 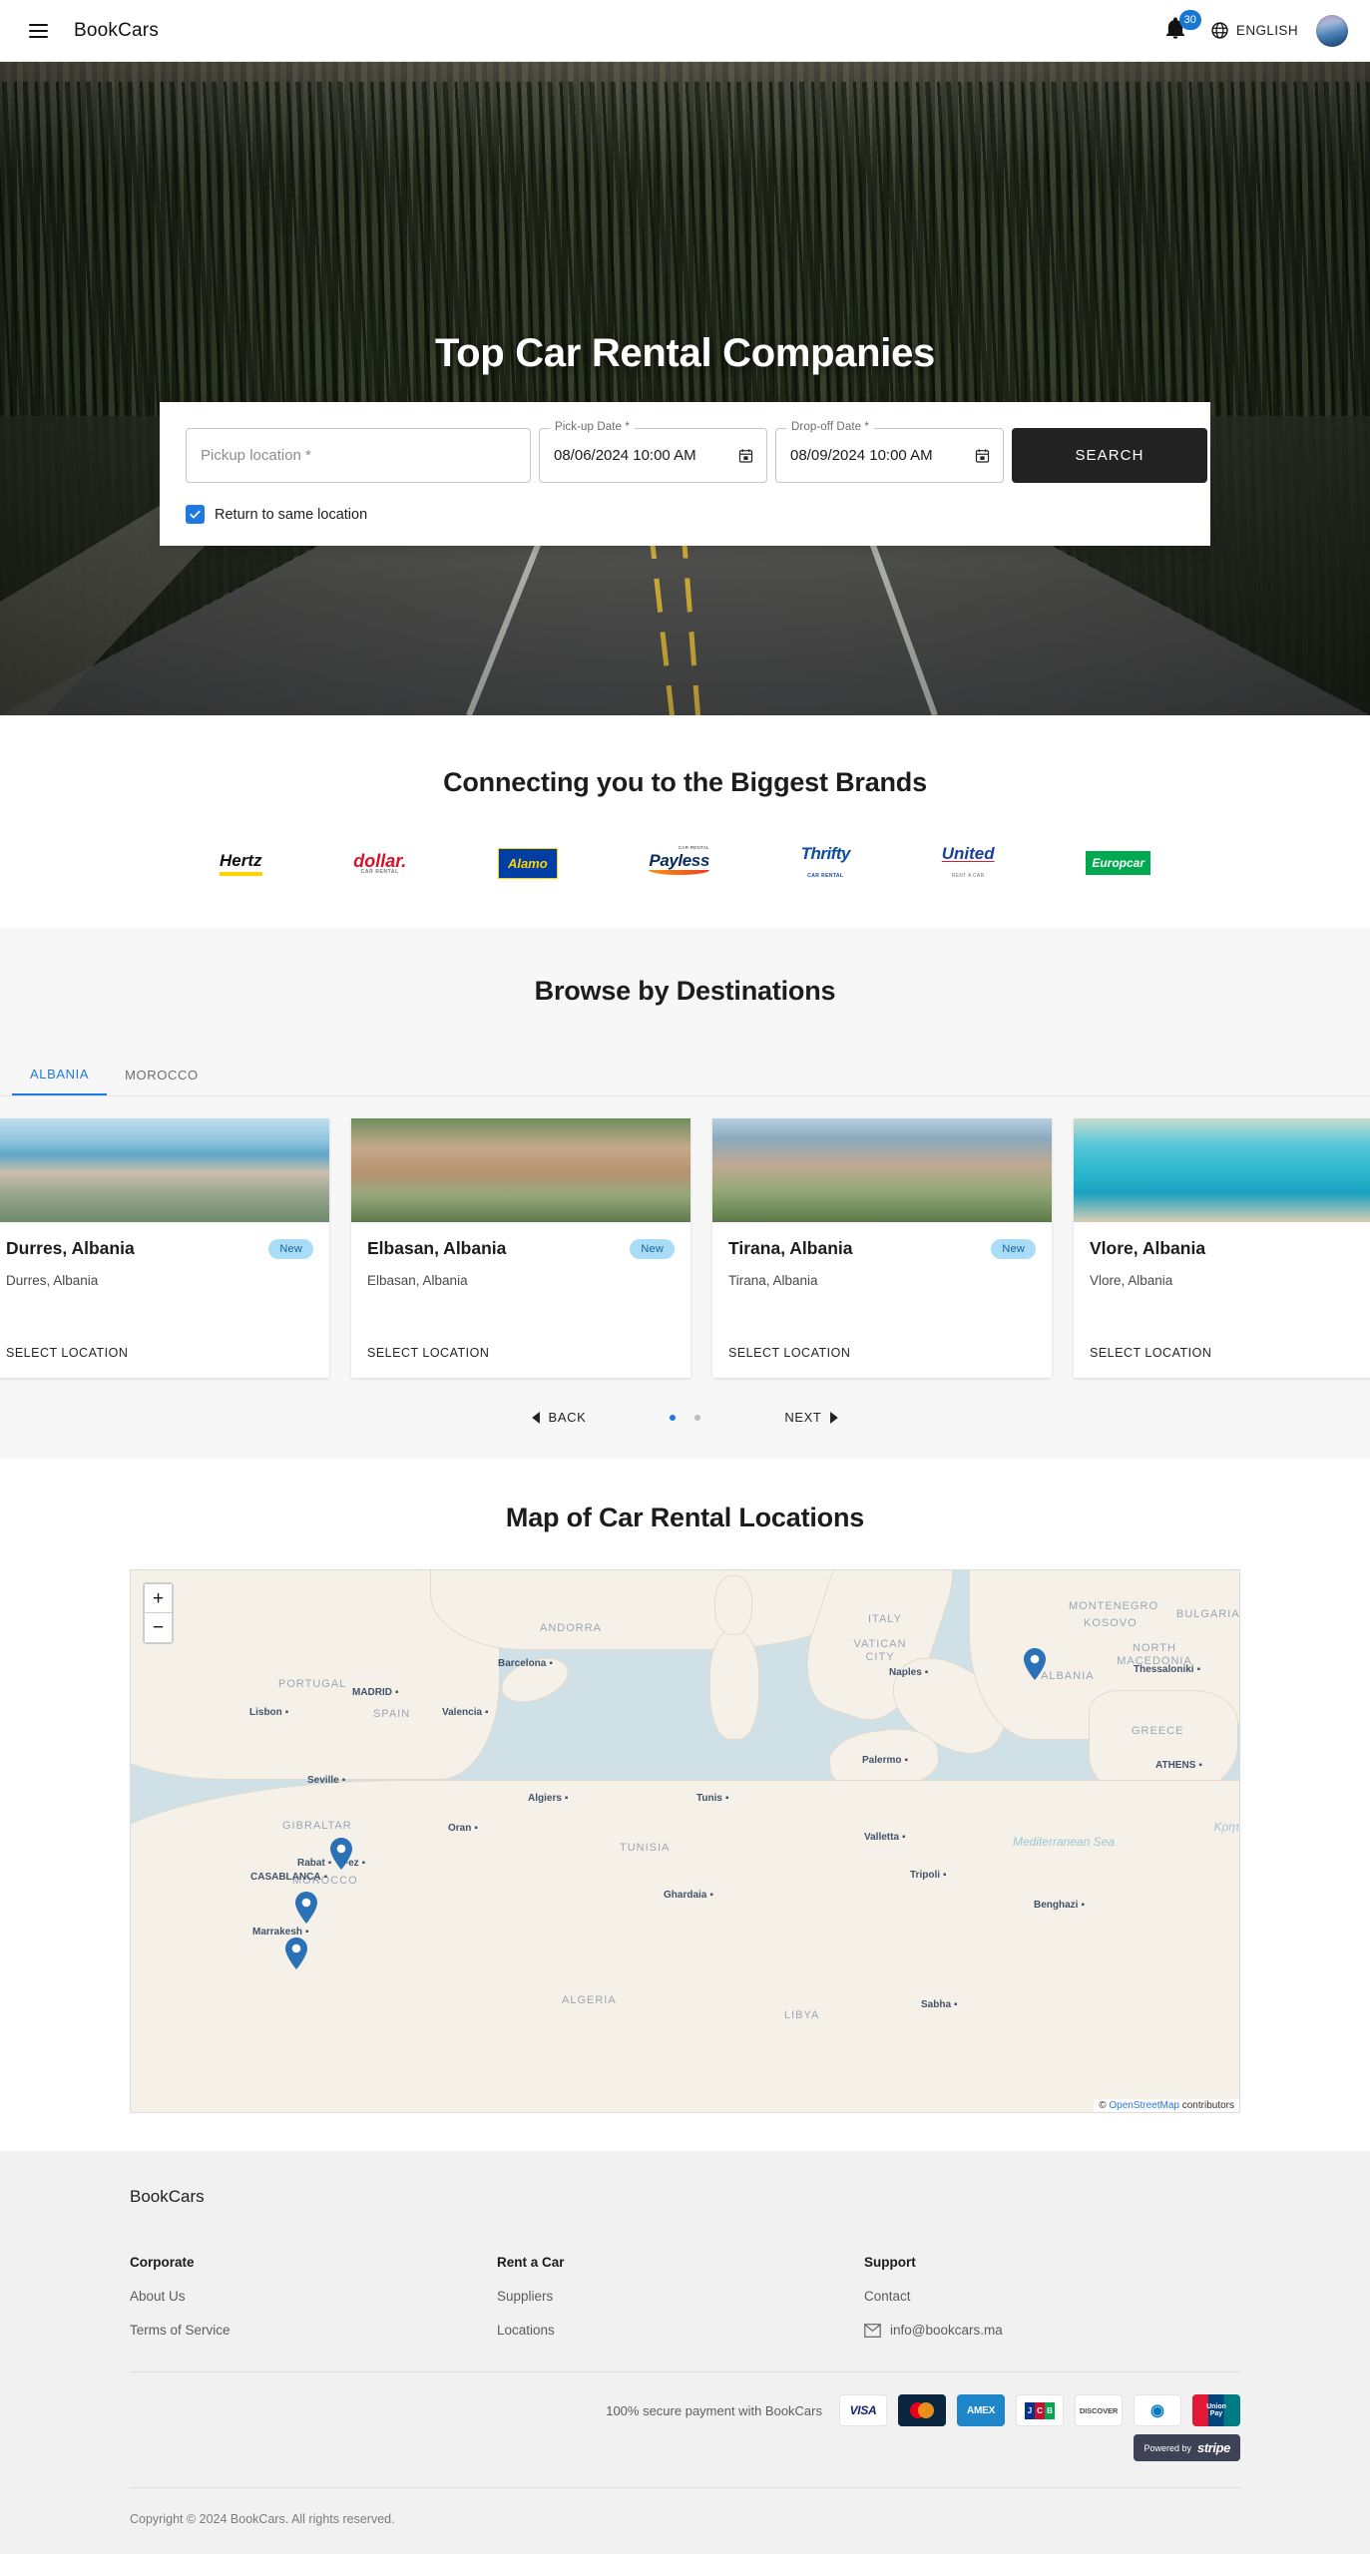 What do you see at coordinates (880, 1650) in the screenshot?
I see `map-country-label: VATICAN CITY` at bounding box center [880, 1650].